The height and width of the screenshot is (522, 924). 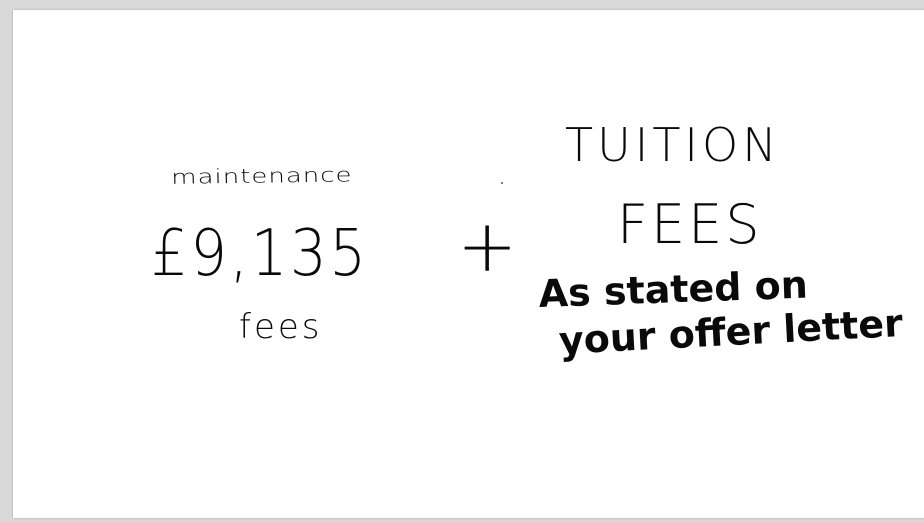 What do you see at coordinates (487, 246) in the screenshot?
I see `plus-sign: +` at bounding box center [487, 246].